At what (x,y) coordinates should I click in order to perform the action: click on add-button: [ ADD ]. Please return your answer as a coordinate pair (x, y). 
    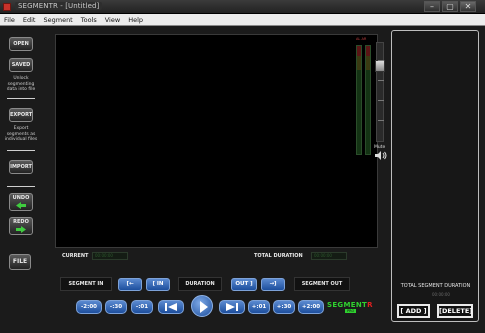
    Looking at the image, I should click on (413, 311).